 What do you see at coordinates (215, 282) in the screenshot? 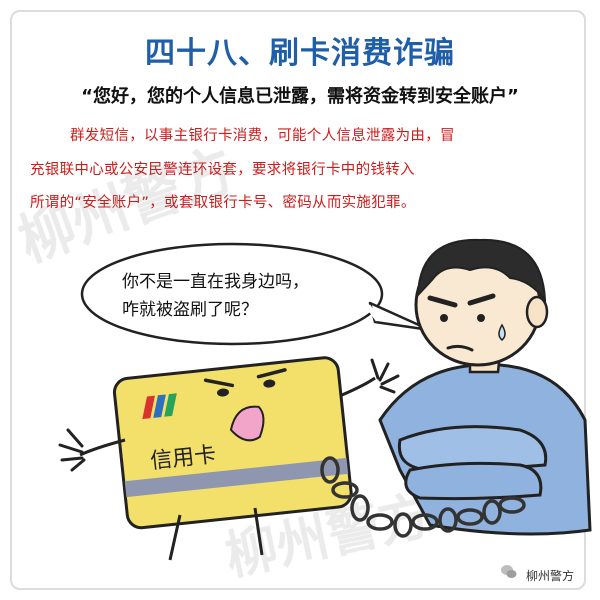
I see `speech-line-1: 你不是一直在我身边吗，` at bounding box center [215, 282].